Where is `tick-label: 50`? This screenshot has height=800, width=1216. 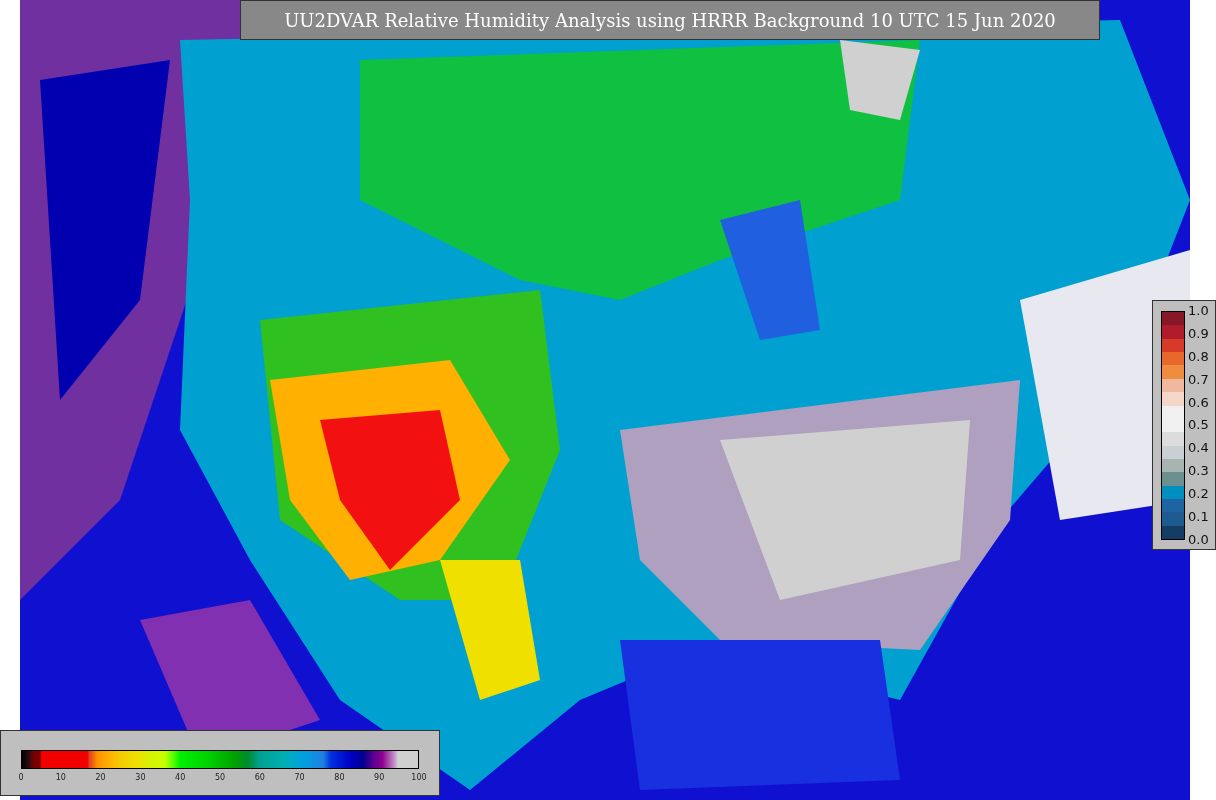 tick-label: 50 is located at coordinates (220, 777).